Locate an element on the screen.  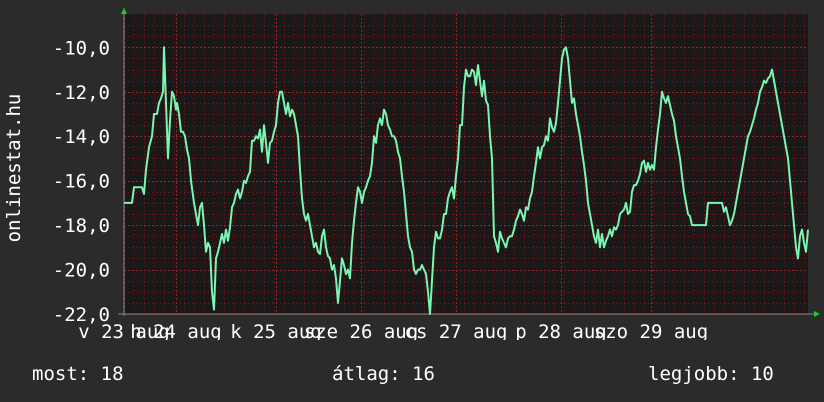
y-axis-arrow is located at coordinates (124, 11).